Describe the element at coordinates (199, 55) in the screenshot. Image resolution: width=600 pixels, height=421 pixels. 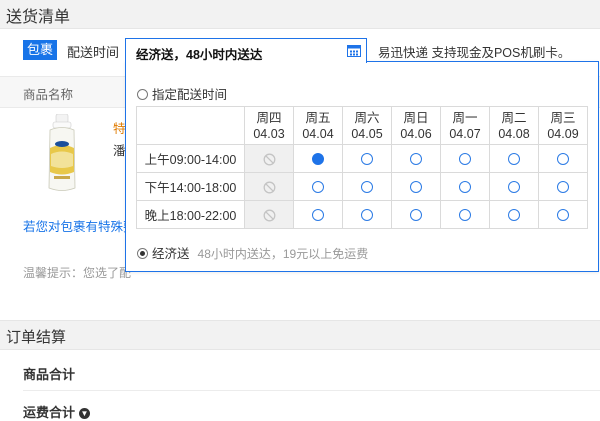
I see `economy-tab-label: 经济送，48小时内送达` at that location.